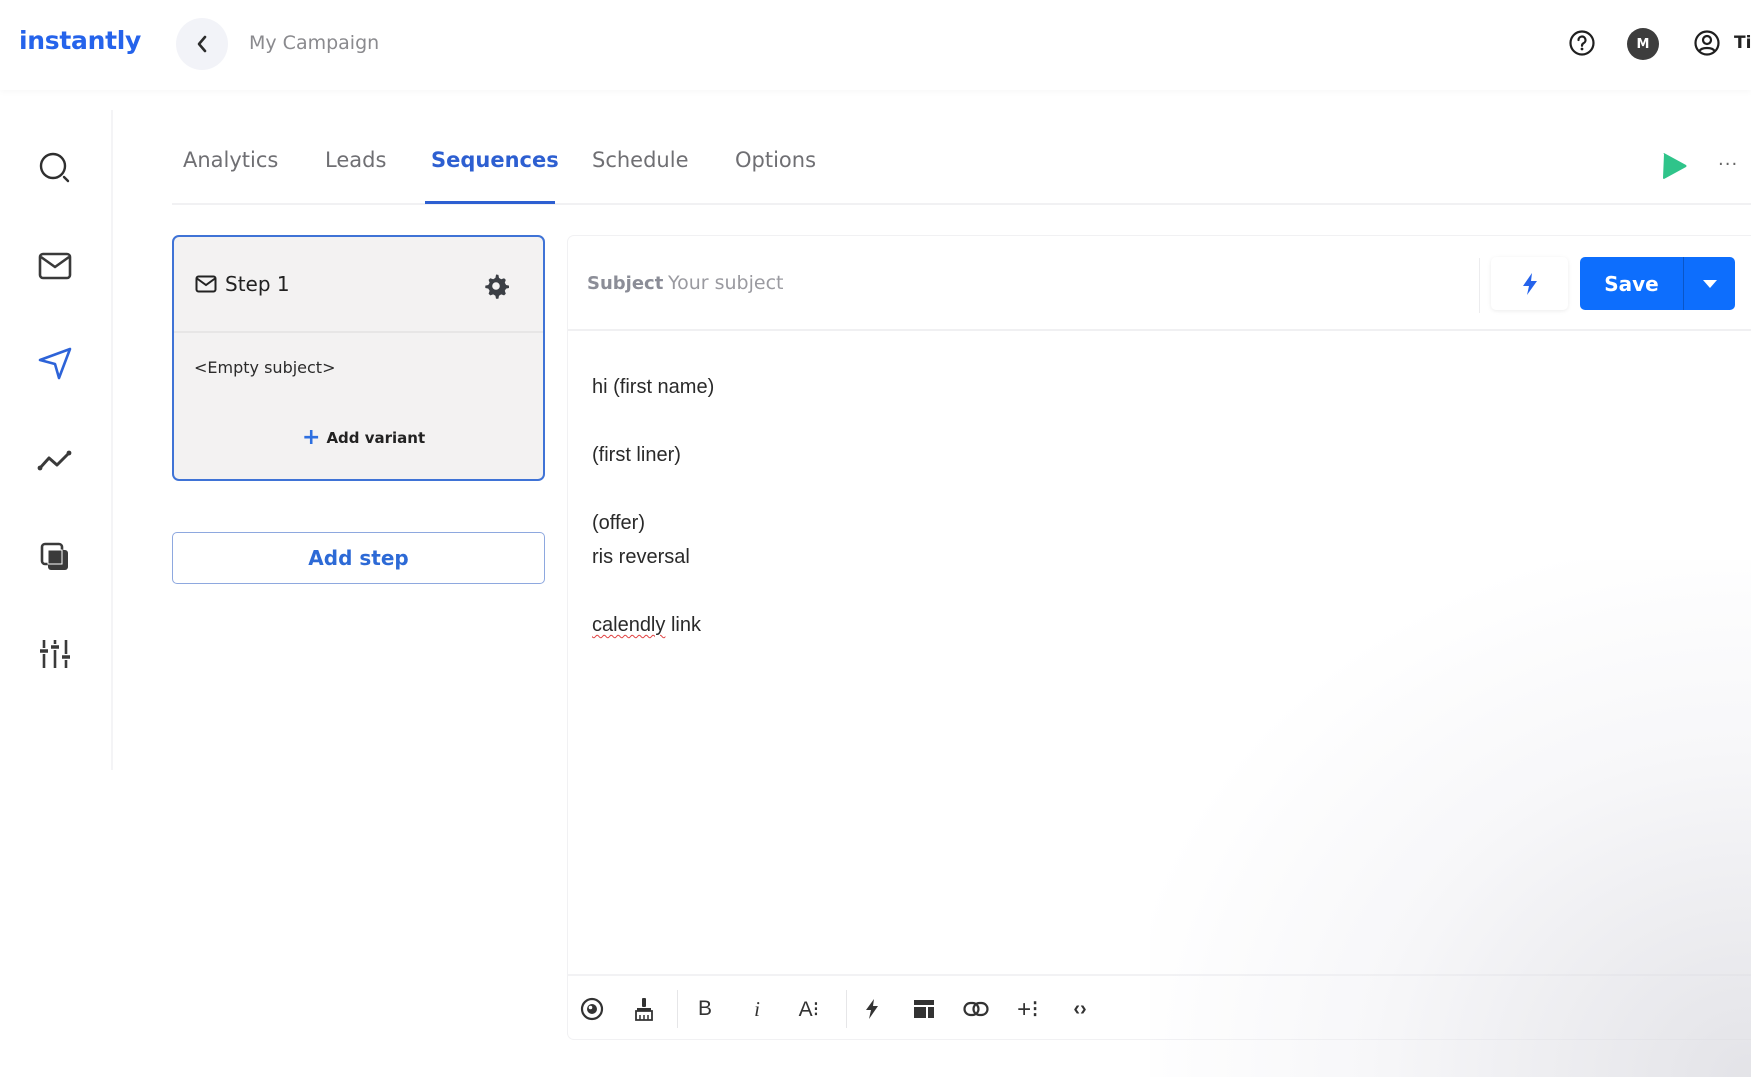 Image resolution: width=1751 pixels, height=1077 pixels. I want to click on tab-leads: Leads, so click(355, 160).